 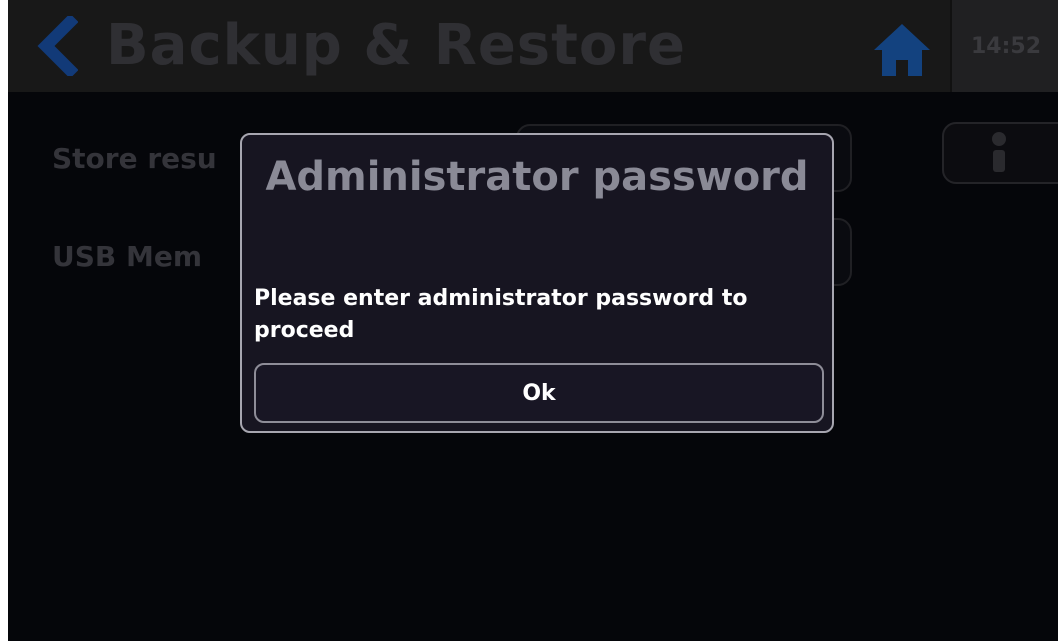 I want to click on home-icon, so click(x=902, y=50).